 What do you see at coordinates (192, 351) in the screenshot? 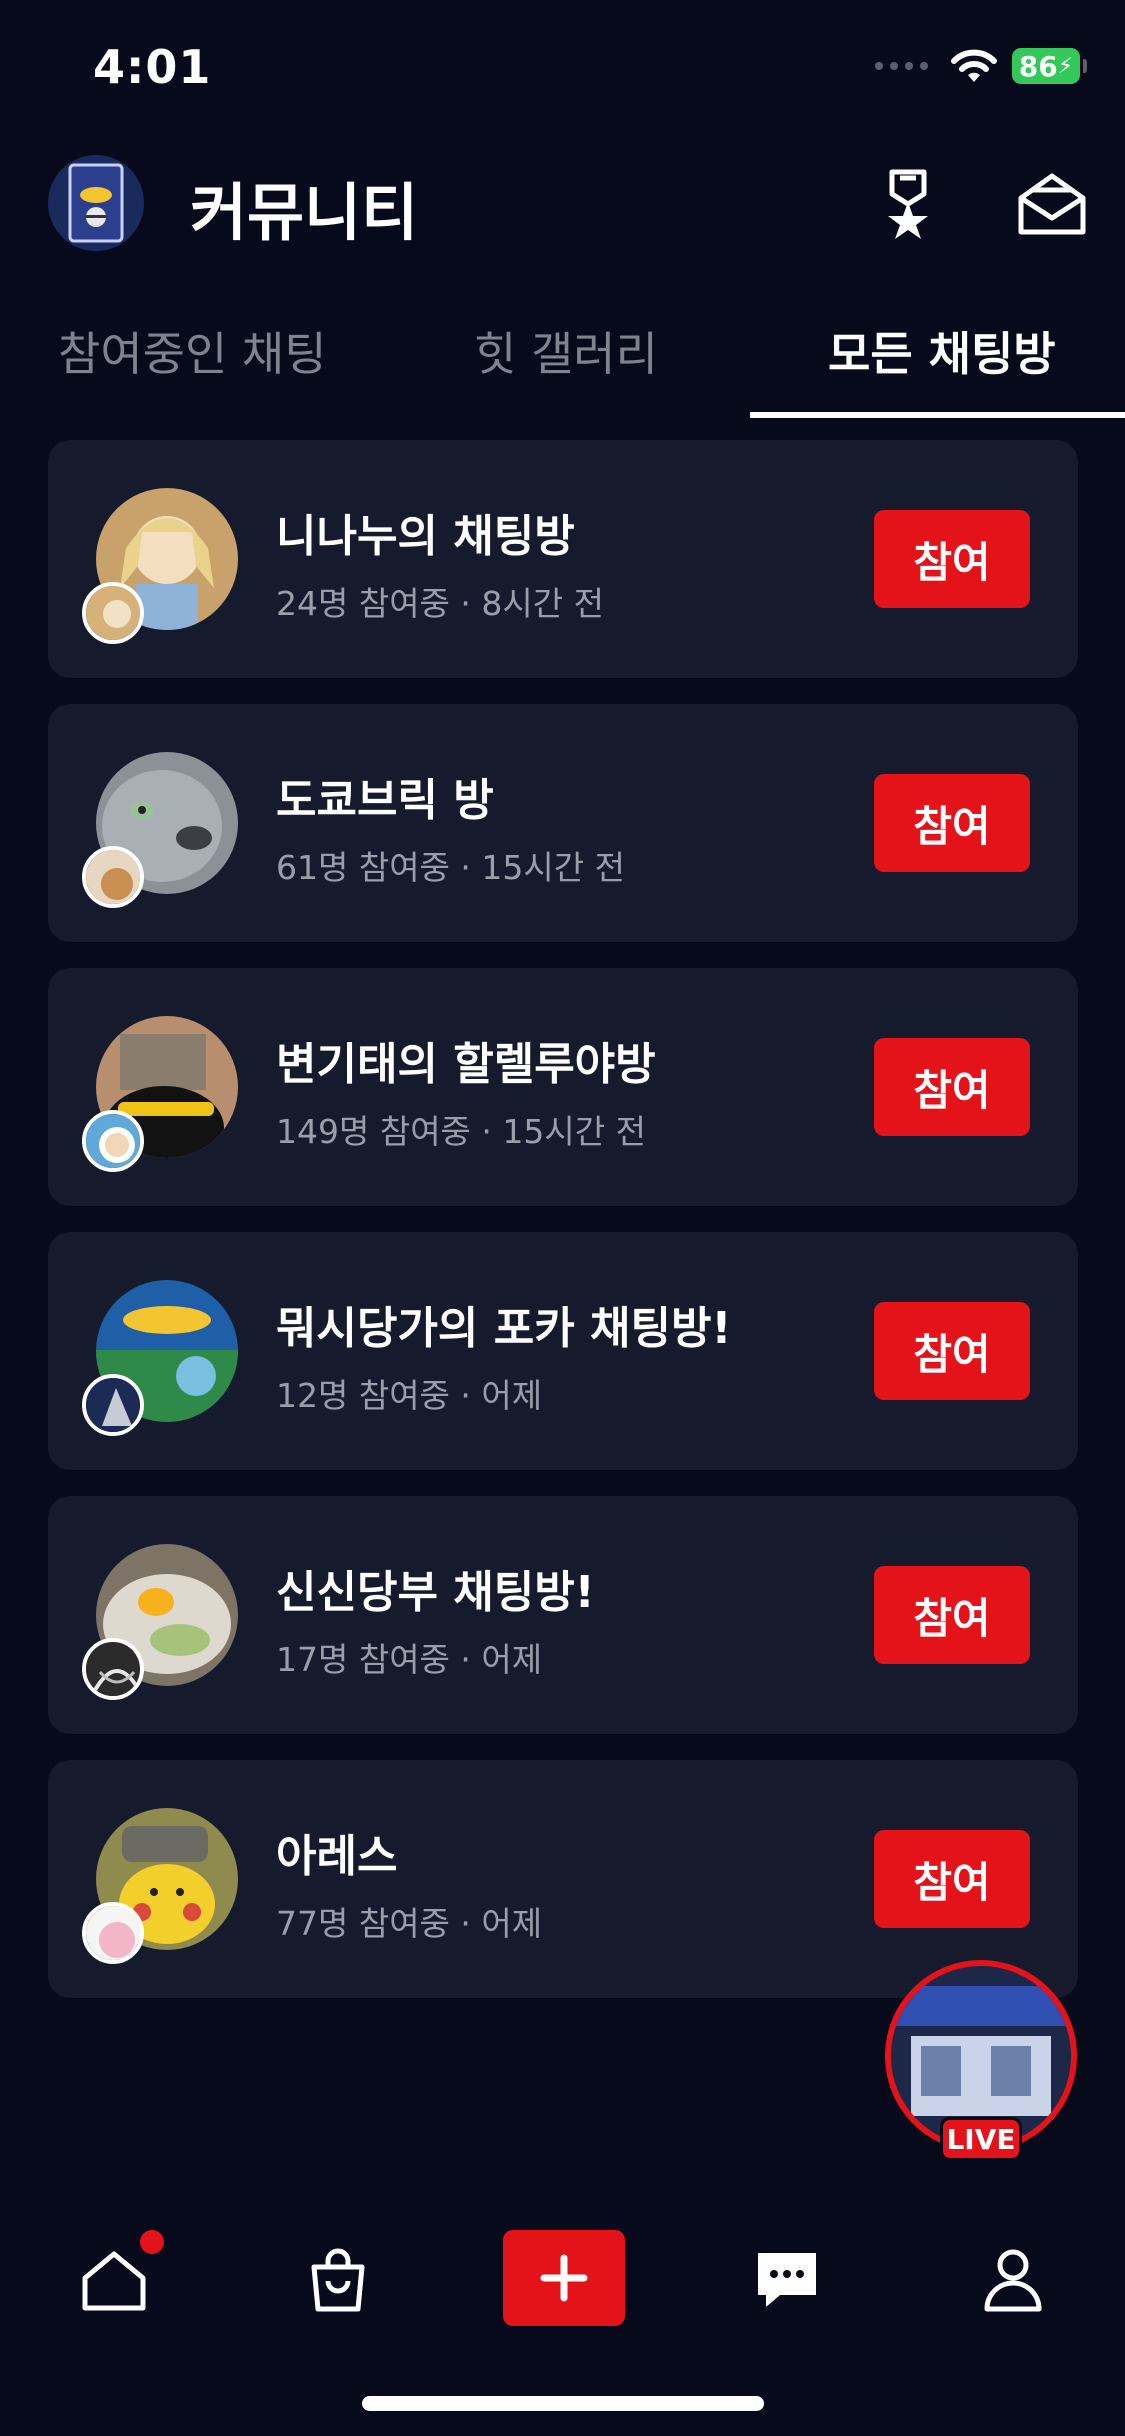
I see `tab-joined-chats: 참여중인 채팅` at bounding box center [192, 351].